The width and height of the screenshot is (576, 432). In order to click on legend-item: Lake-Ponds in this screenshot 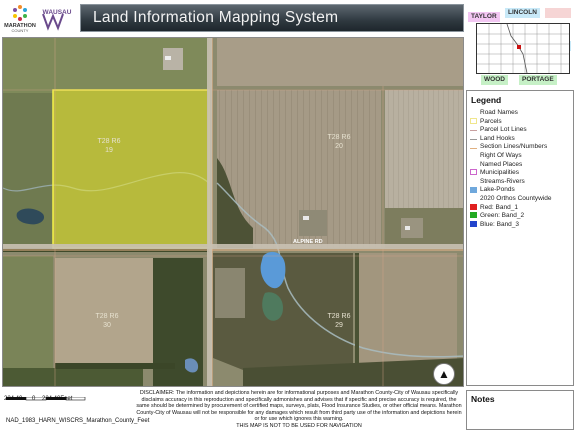, I will do `click(492, 190)`.